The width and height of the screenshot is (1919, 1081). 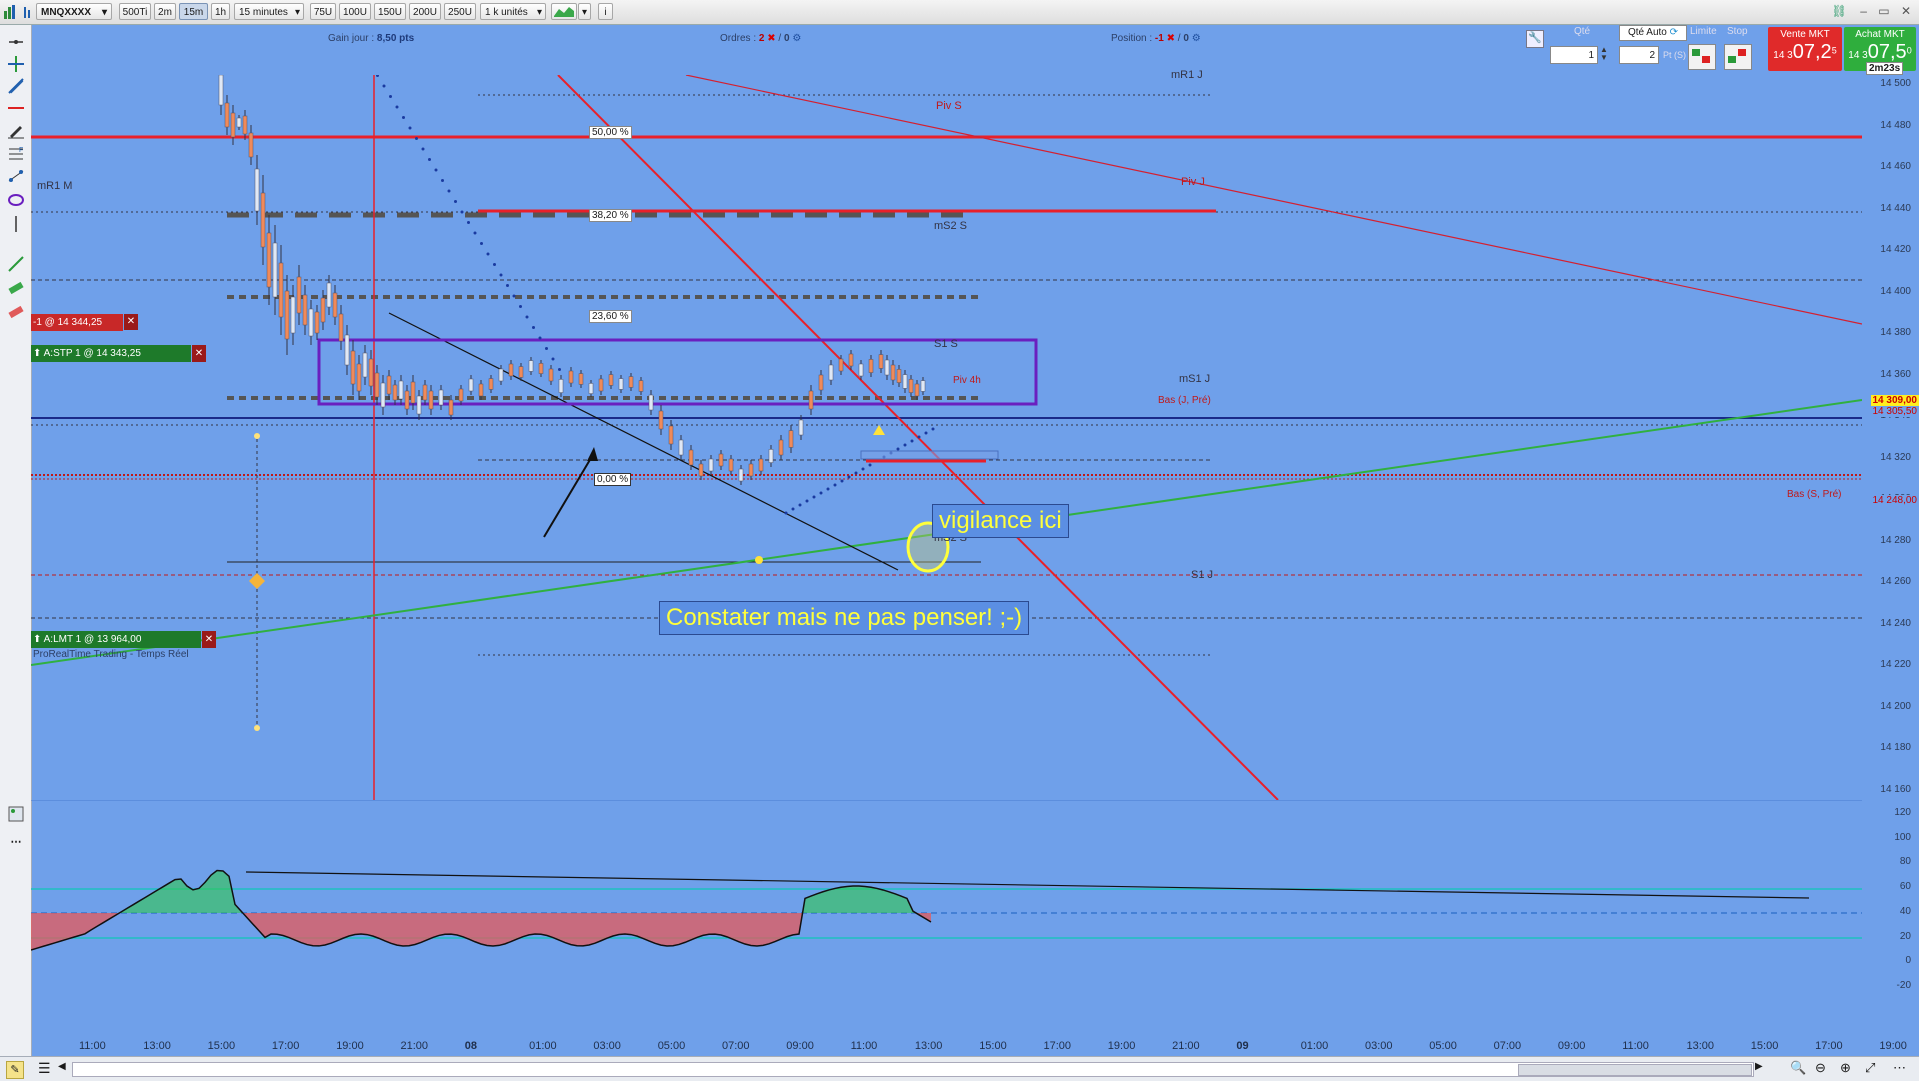 I want to click on bas-price-tag: 14 248,00, so click(x=1895, y=500).